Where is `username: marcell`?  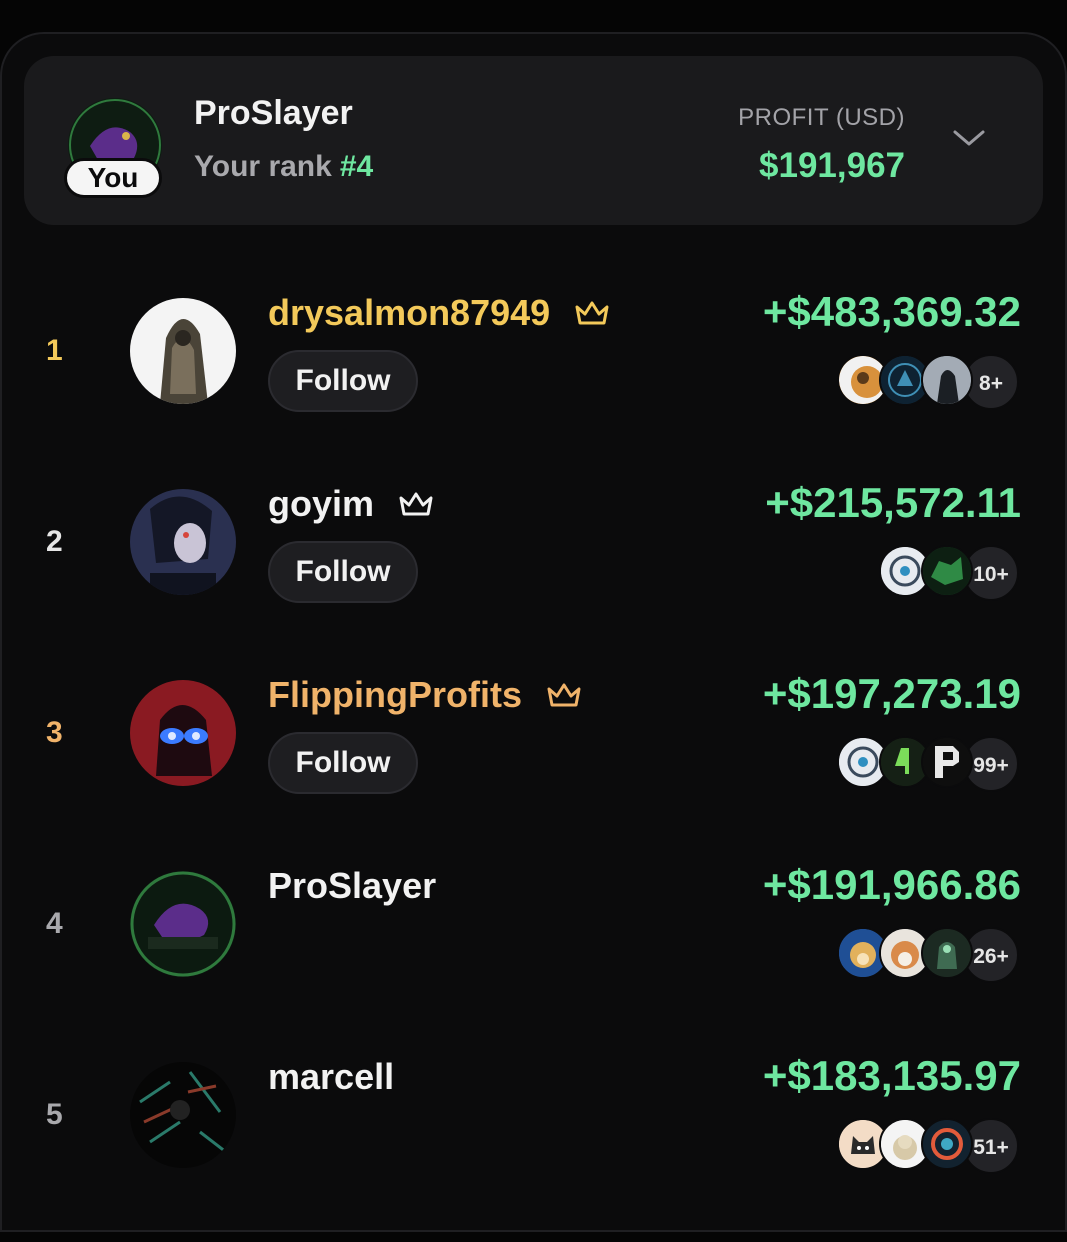
username: marcell is located at coordinates (331, 1077).